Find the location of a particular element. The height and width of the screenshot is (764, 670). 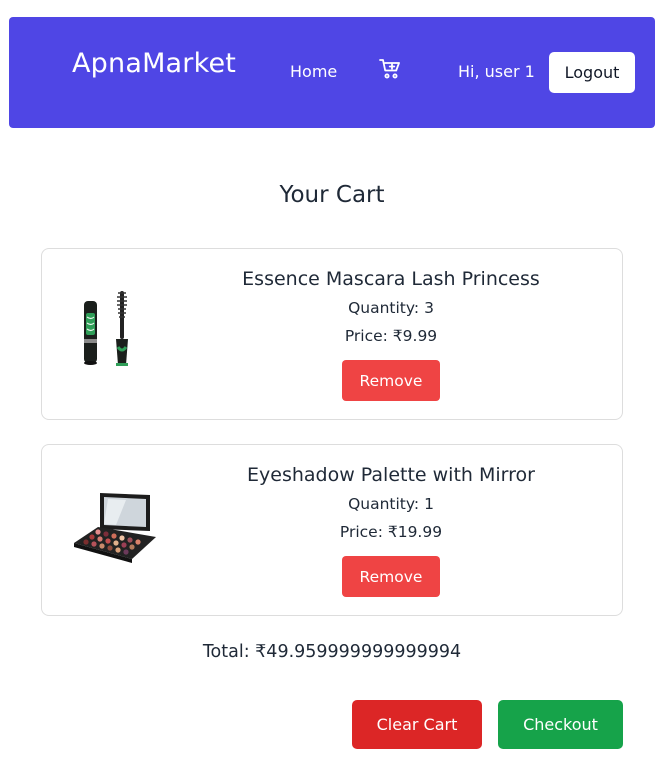

eyeshadow-palette-product-image is located at coordinates (114, 531).